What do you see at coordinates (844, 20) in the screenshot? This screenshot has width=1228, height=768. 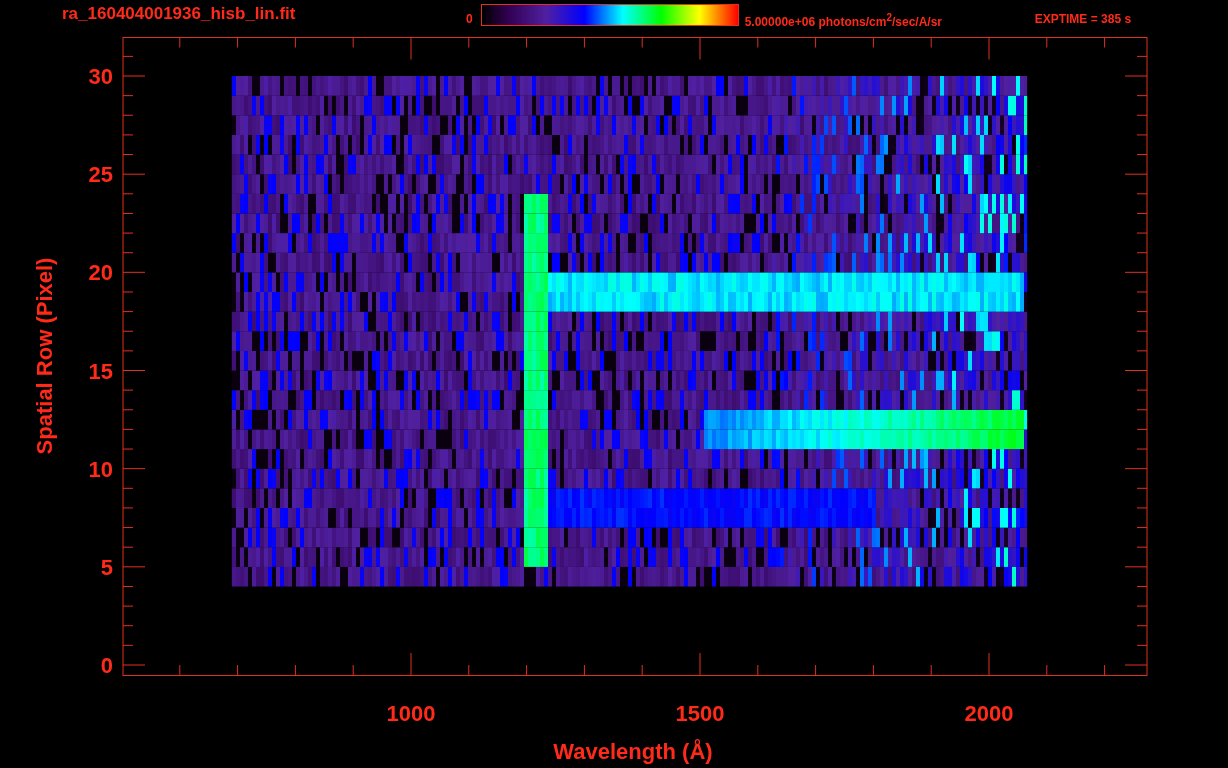 I see `scale-max-label: 5.00000e+06 photons/cm$^{2}$/sec/A/sr` at bounding box center [844, 20].